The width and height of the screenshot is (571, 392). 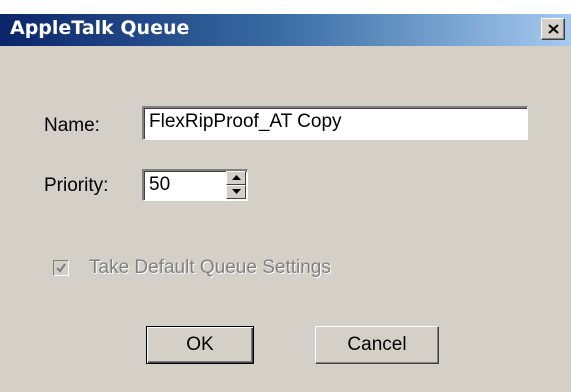 What do you see at coordinates (100, 28) in the screenshot?
I see `window-title: AppleTalk Queue` at bounding box center [100, 28].